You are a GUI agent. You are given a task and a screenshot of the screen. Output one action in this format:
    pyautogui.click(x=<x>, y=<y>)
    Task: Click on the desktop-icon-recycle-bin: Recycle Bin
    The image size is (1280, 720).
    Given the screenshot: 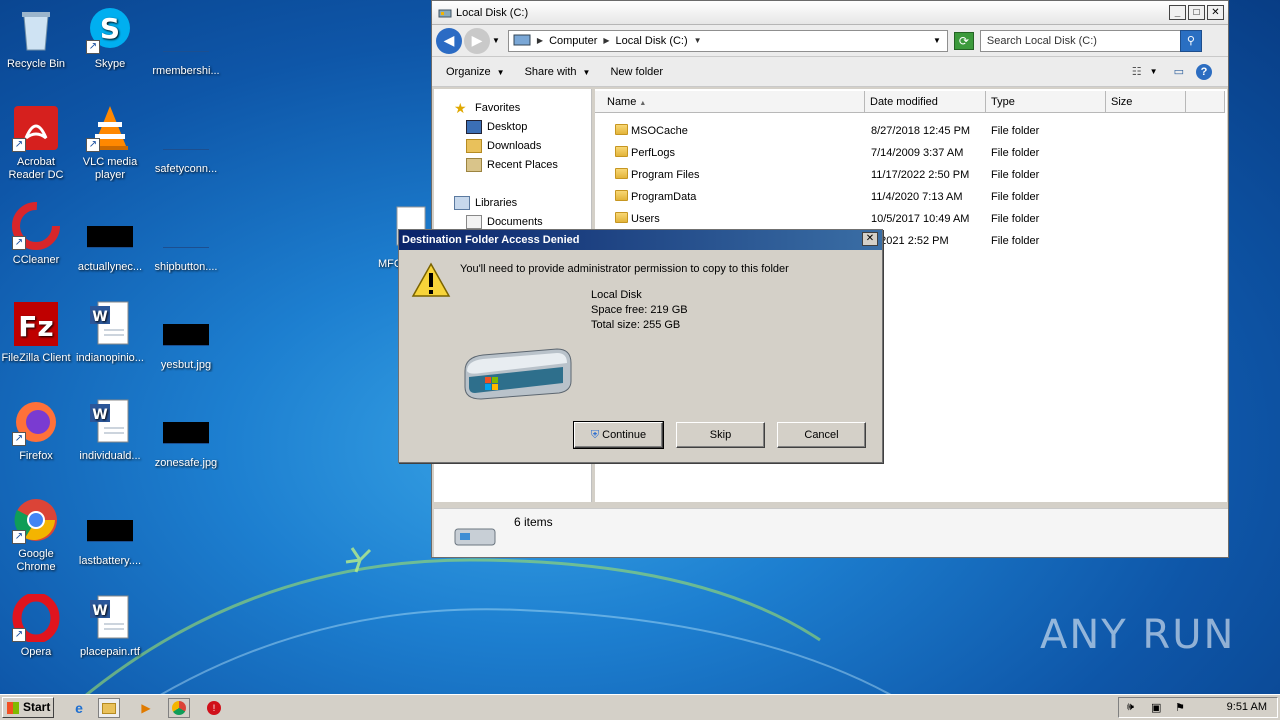 What is the action you would take?
    pyautogui.click(x=37, y=38)
    